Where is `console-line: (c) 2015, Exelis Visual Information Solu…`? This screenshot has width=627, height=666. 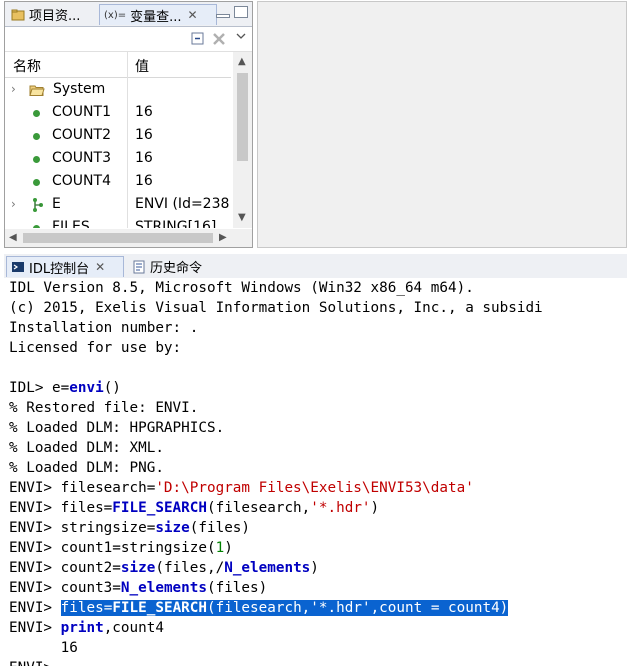 console-line: (c) 2015, Exelis Visual Information Solu… is located at coordinates (276, 308).